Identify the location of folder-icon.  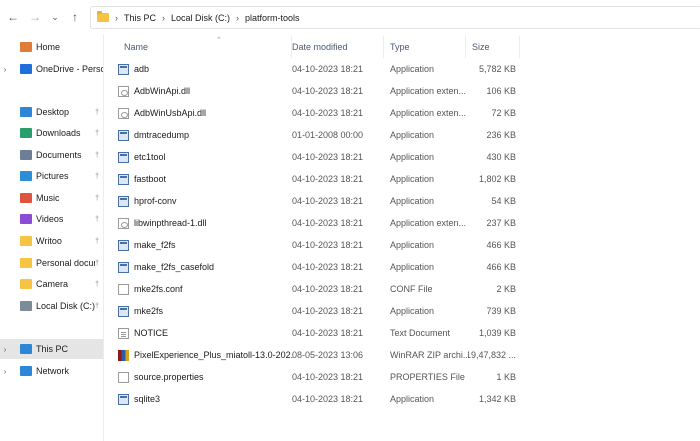
(103, 16).